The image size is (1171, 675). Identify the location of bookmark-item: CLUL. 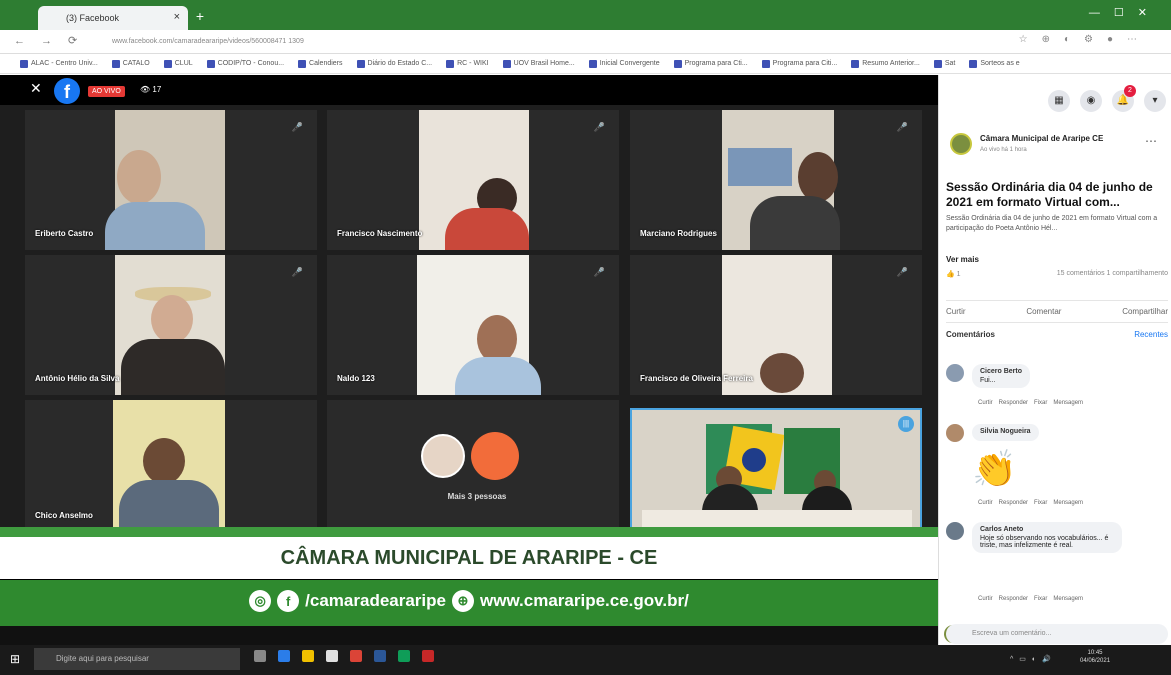
(178, 63).